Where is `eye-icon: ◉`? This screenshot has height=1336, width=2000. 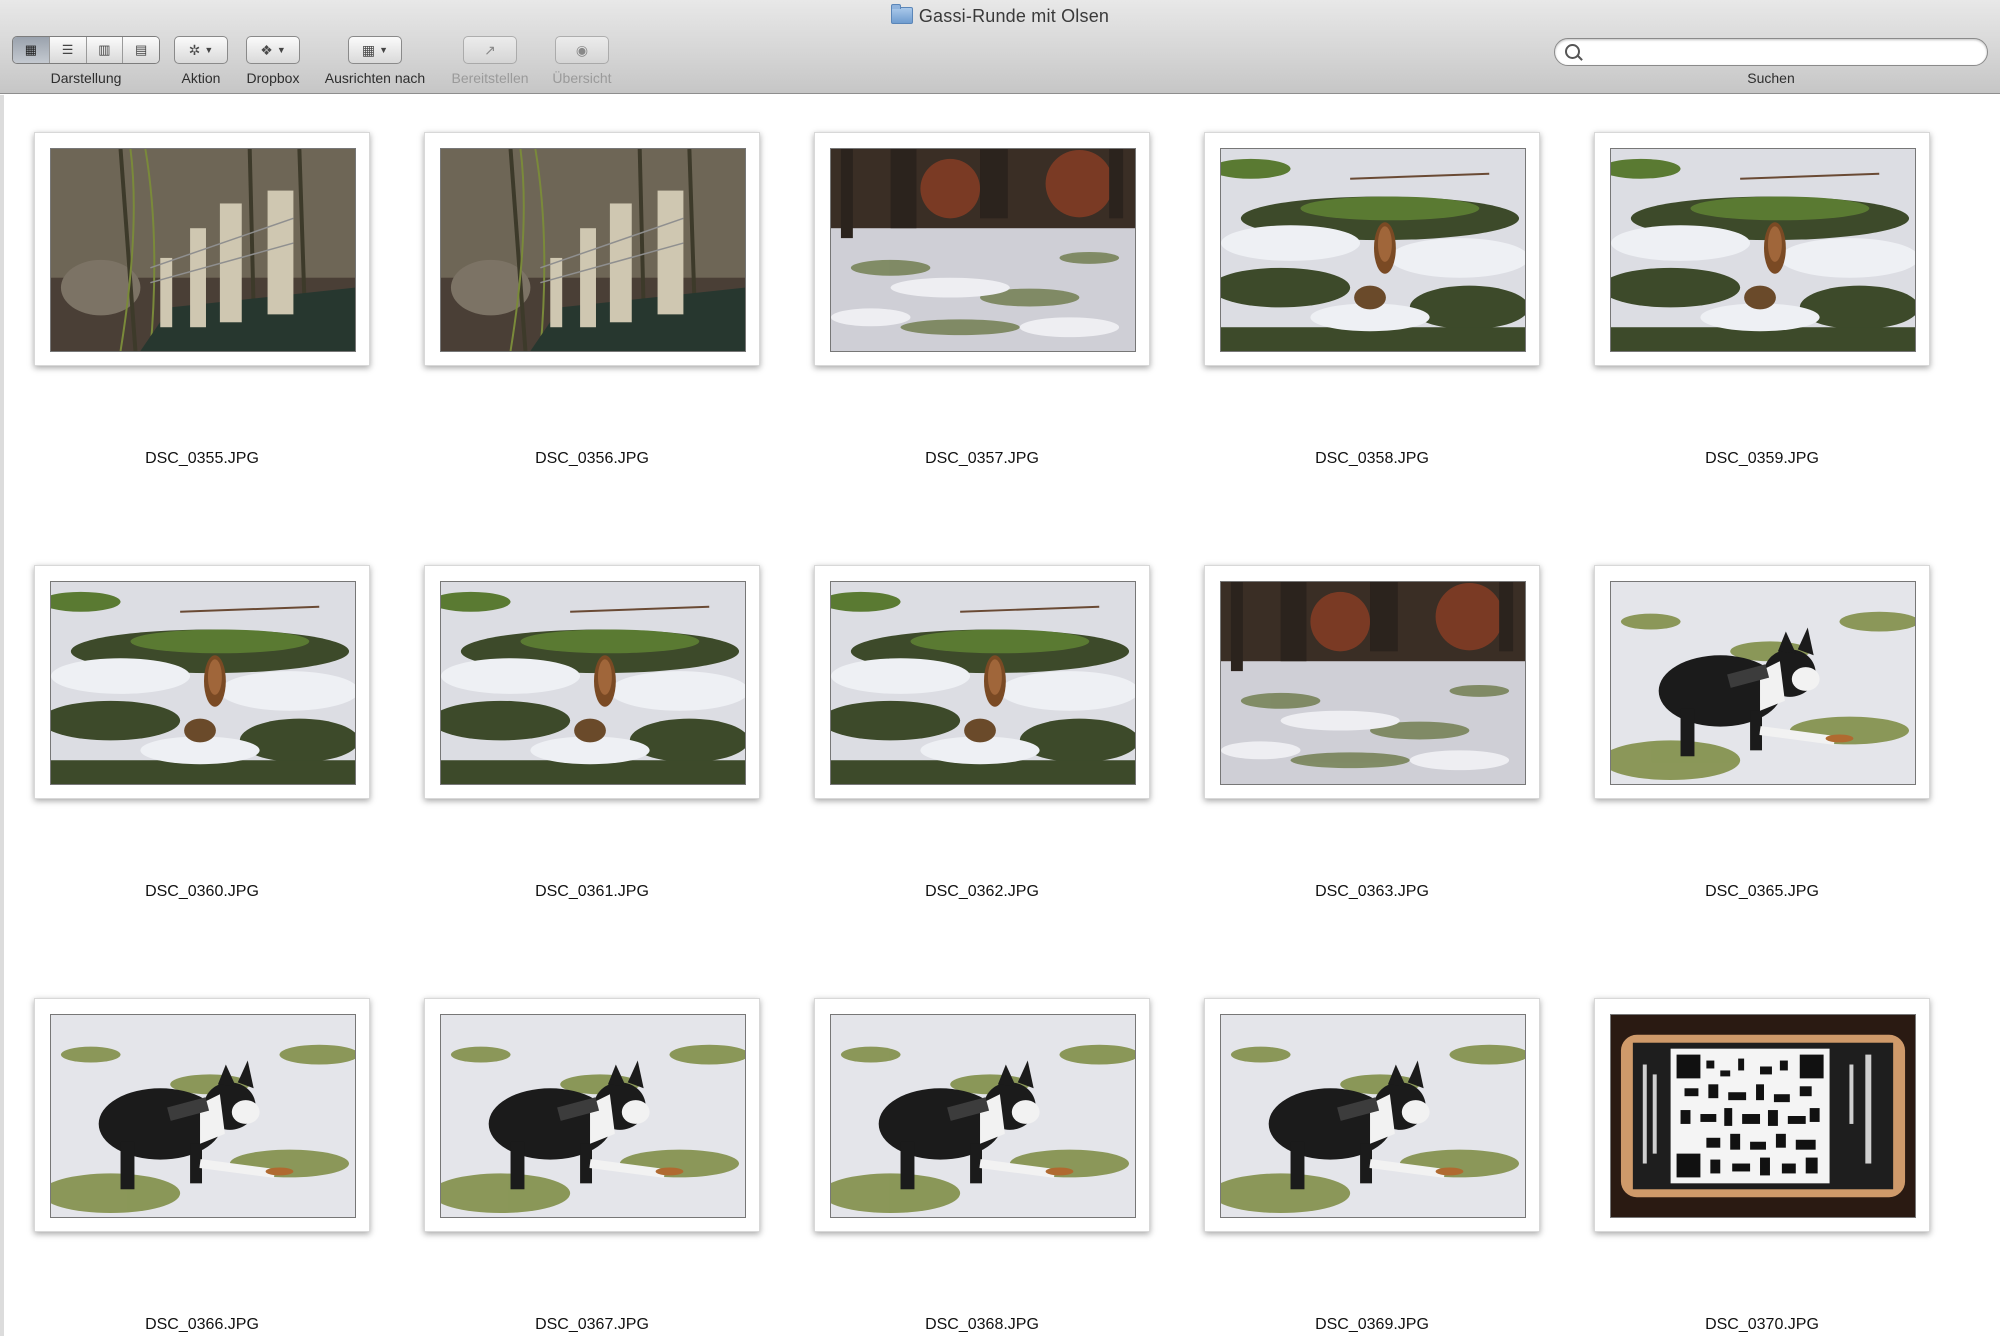
eye-icon: ◉ is located at coordinates (582, 49).